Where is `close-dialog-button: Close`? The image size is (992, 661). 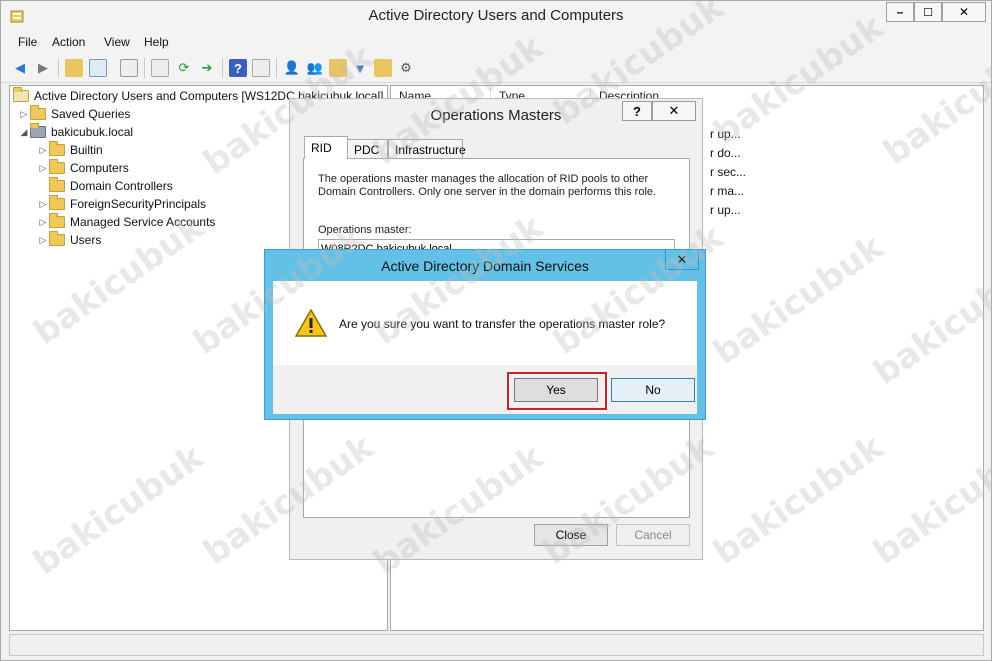
close-dialog-button: Close is located at coordinates (571, 535).